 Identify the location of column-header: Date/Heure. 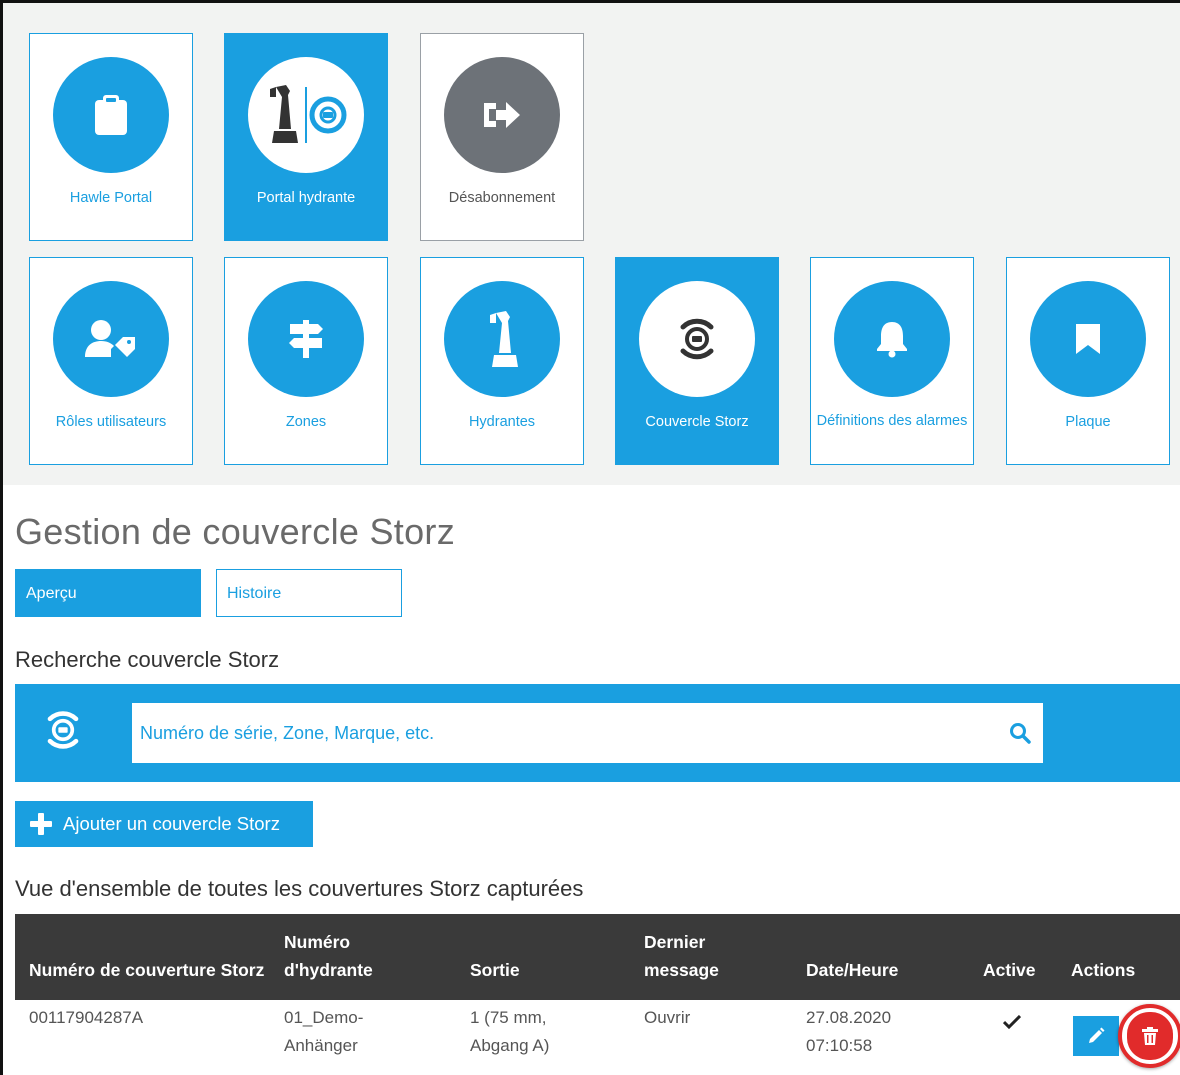
(852, 970).